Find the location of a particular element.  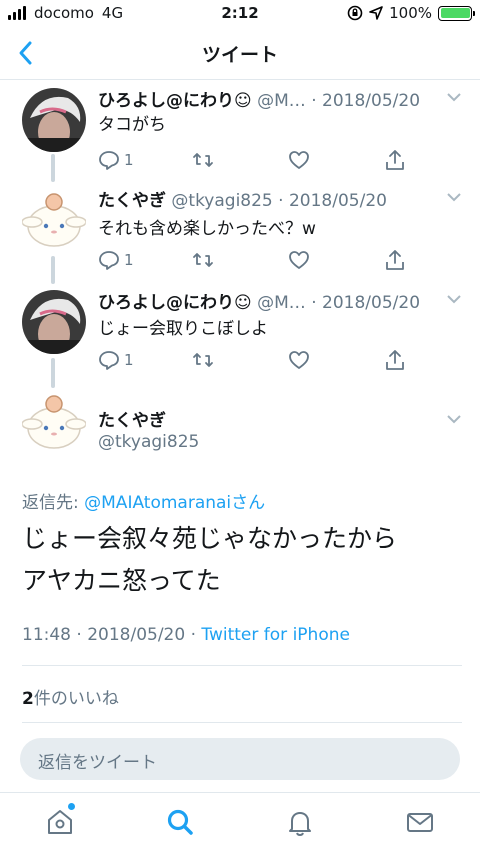

likes-summary: 2件のいいね is located at coordinates (70, 696).